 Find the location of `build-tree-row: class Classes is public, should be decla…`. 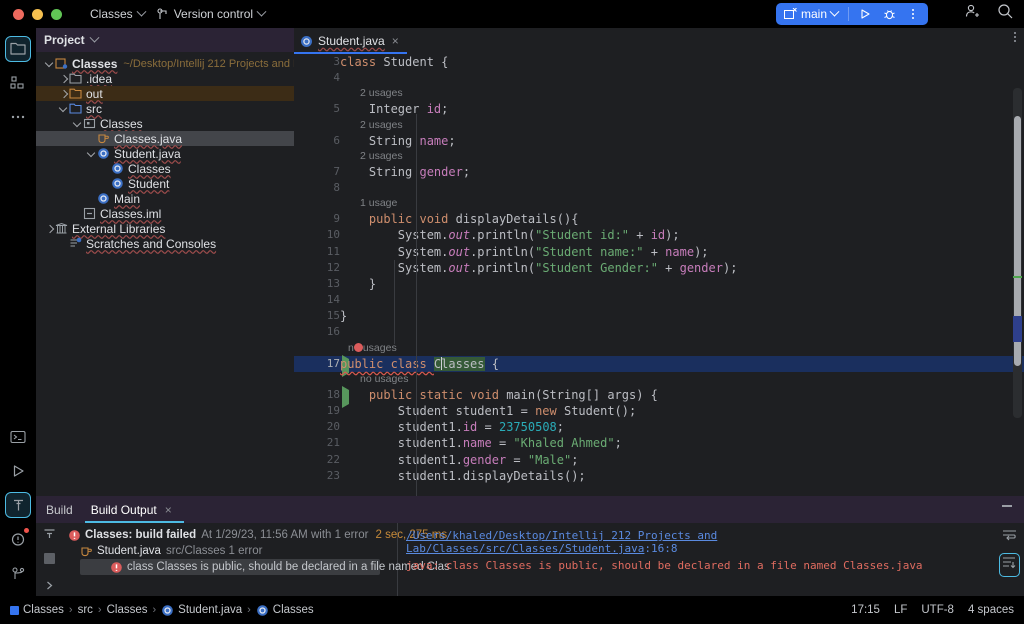

build-tree-row: class Classes is public, should be decla… is located at coordinates (265, 567).